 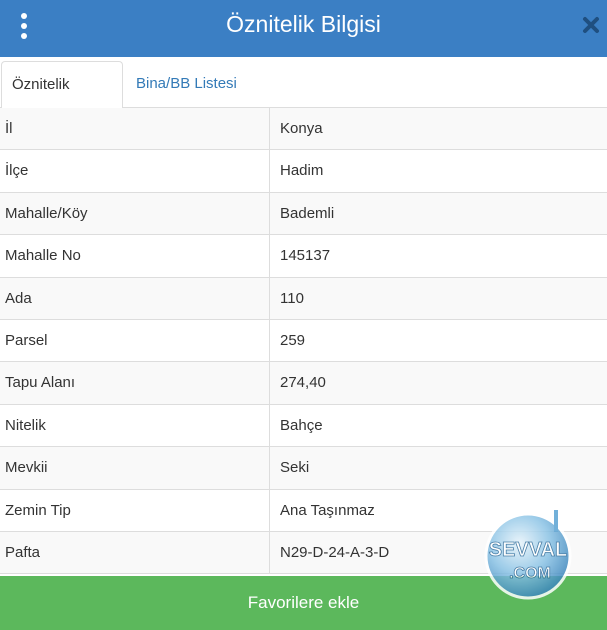 I want to click on attribute-value: Hadim, so click(x=302, y=171).